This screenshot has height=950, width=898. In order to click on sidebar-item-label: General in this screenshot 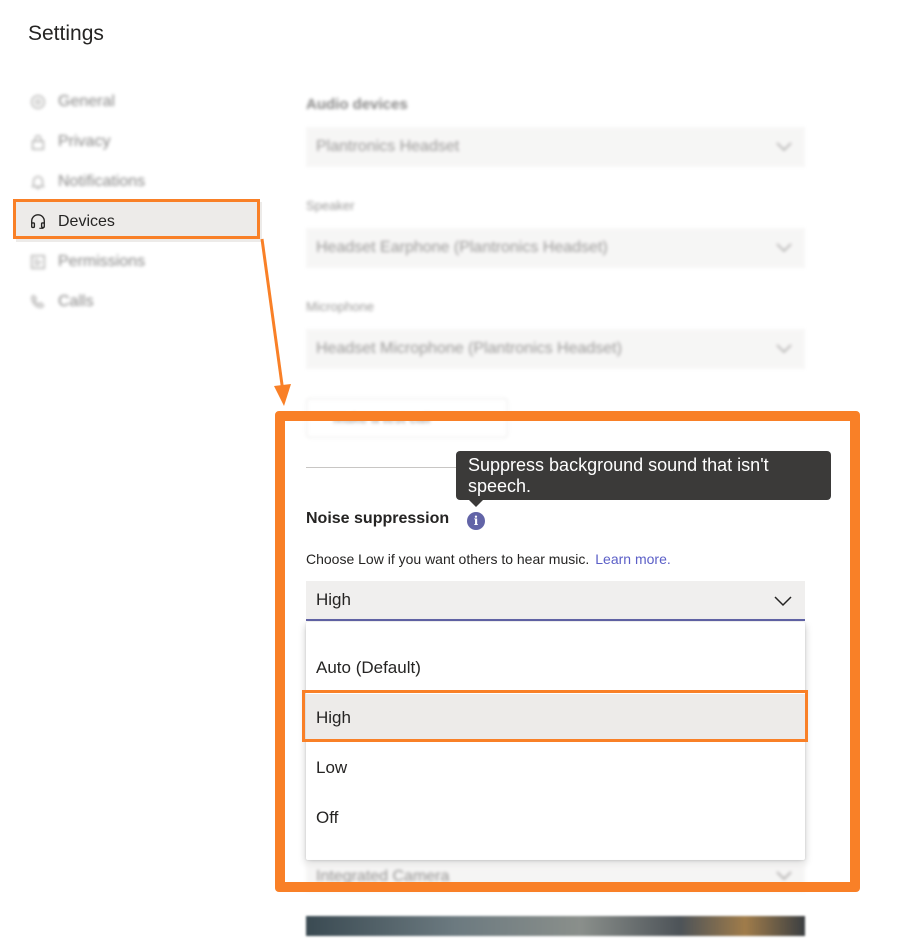, I will do `click(86, 101)`.